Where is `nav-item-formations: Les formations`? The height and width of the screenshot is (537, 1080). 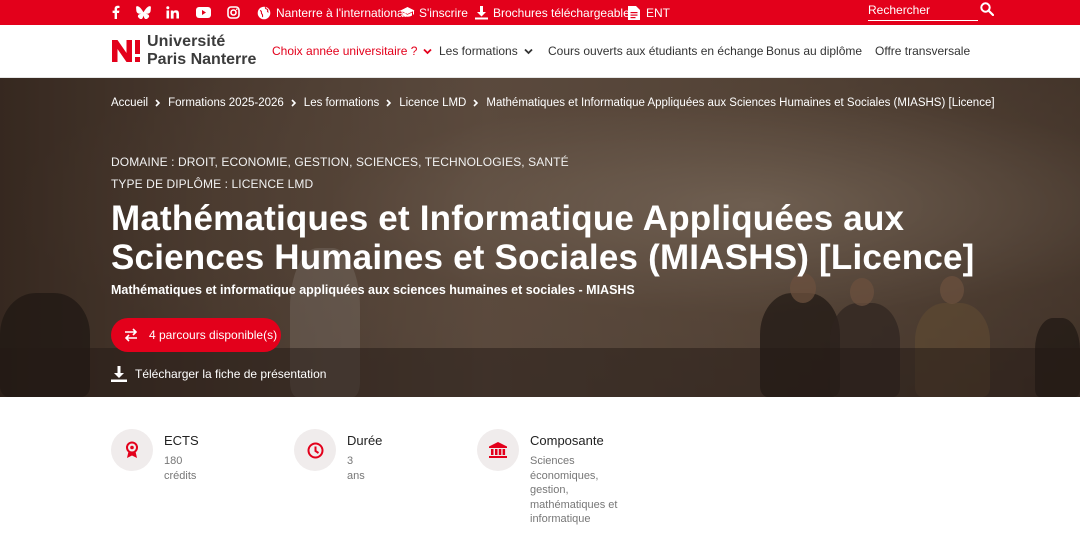 nav-item-formations: Les formations is located at coordinates (486, 51).